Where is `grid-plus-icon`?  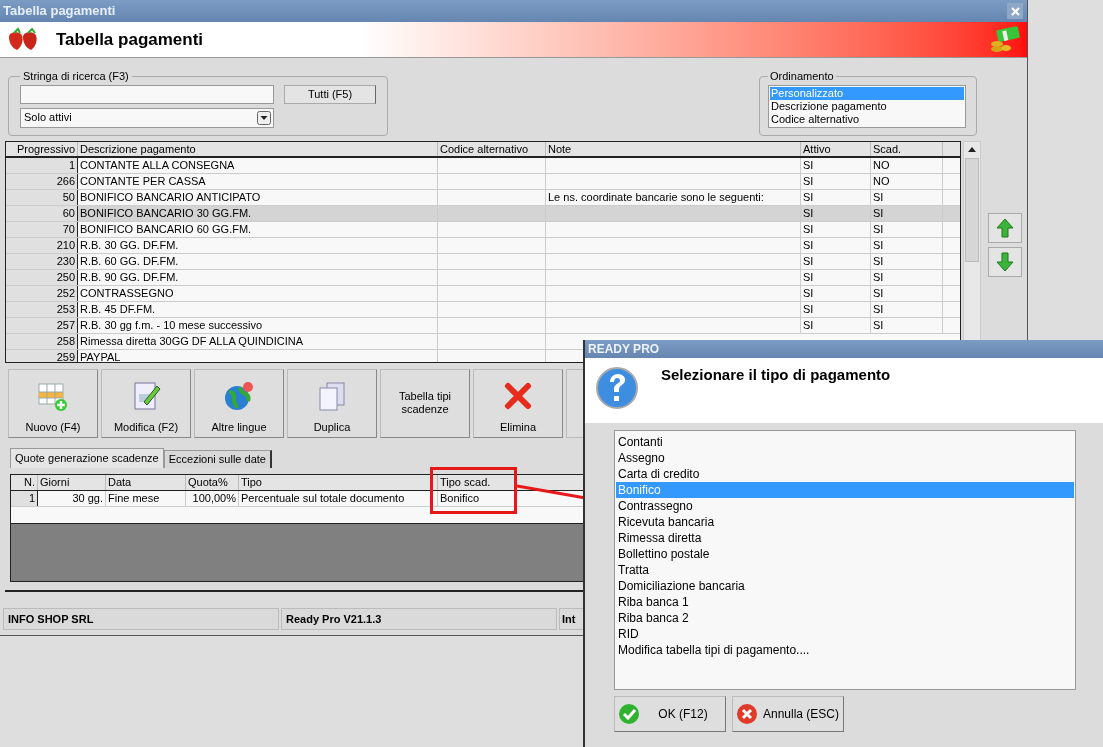
grid-plus-icon is located at coordinates (53, 396).